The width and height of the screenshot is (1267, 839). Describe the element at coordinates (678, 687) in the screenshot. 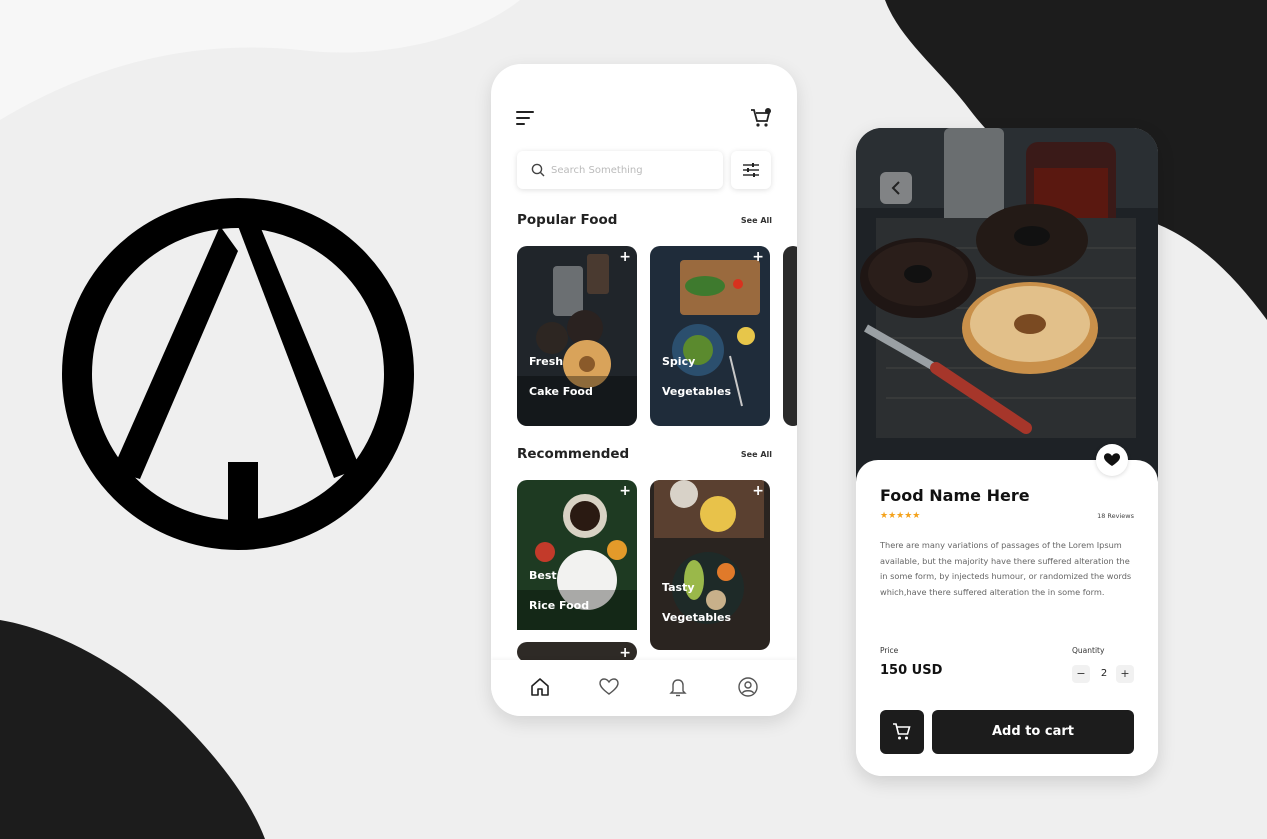

I see `bell-icon` at that location.